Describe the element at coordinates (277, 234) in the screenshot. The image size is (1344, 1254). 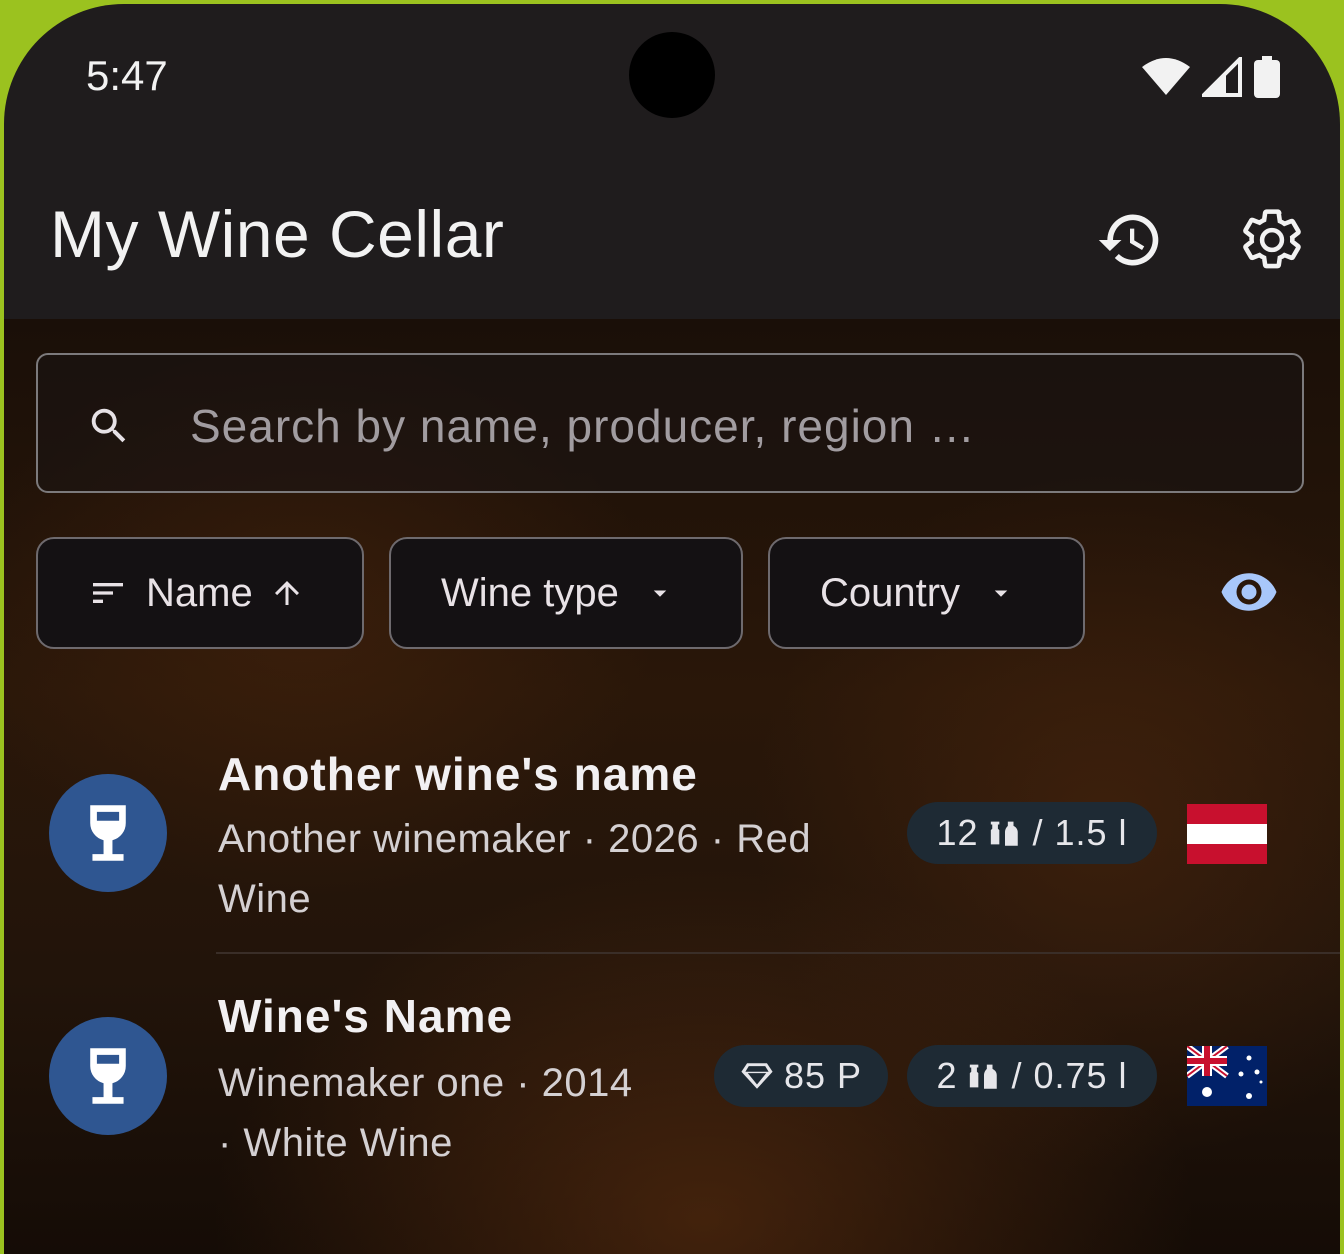
I see `page-title: My Wine Cellar` at that location.